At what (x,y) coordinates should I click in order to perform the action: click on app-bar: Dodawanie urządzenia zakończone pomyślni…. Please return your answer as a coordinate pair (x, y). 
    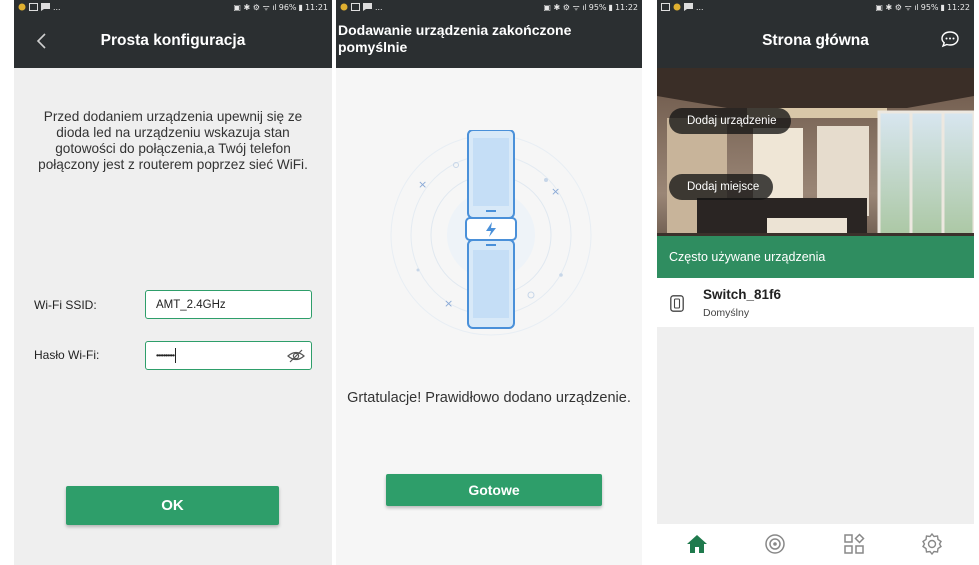
    Looking at the image, I should click on (489, 41).